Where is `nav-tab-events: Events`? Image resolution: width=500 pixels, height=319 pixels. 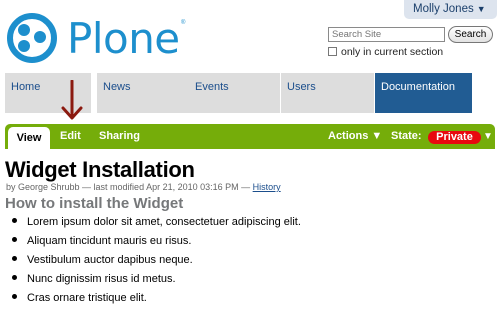 nav-tab-events: Events is located at coordinates (234, 93).